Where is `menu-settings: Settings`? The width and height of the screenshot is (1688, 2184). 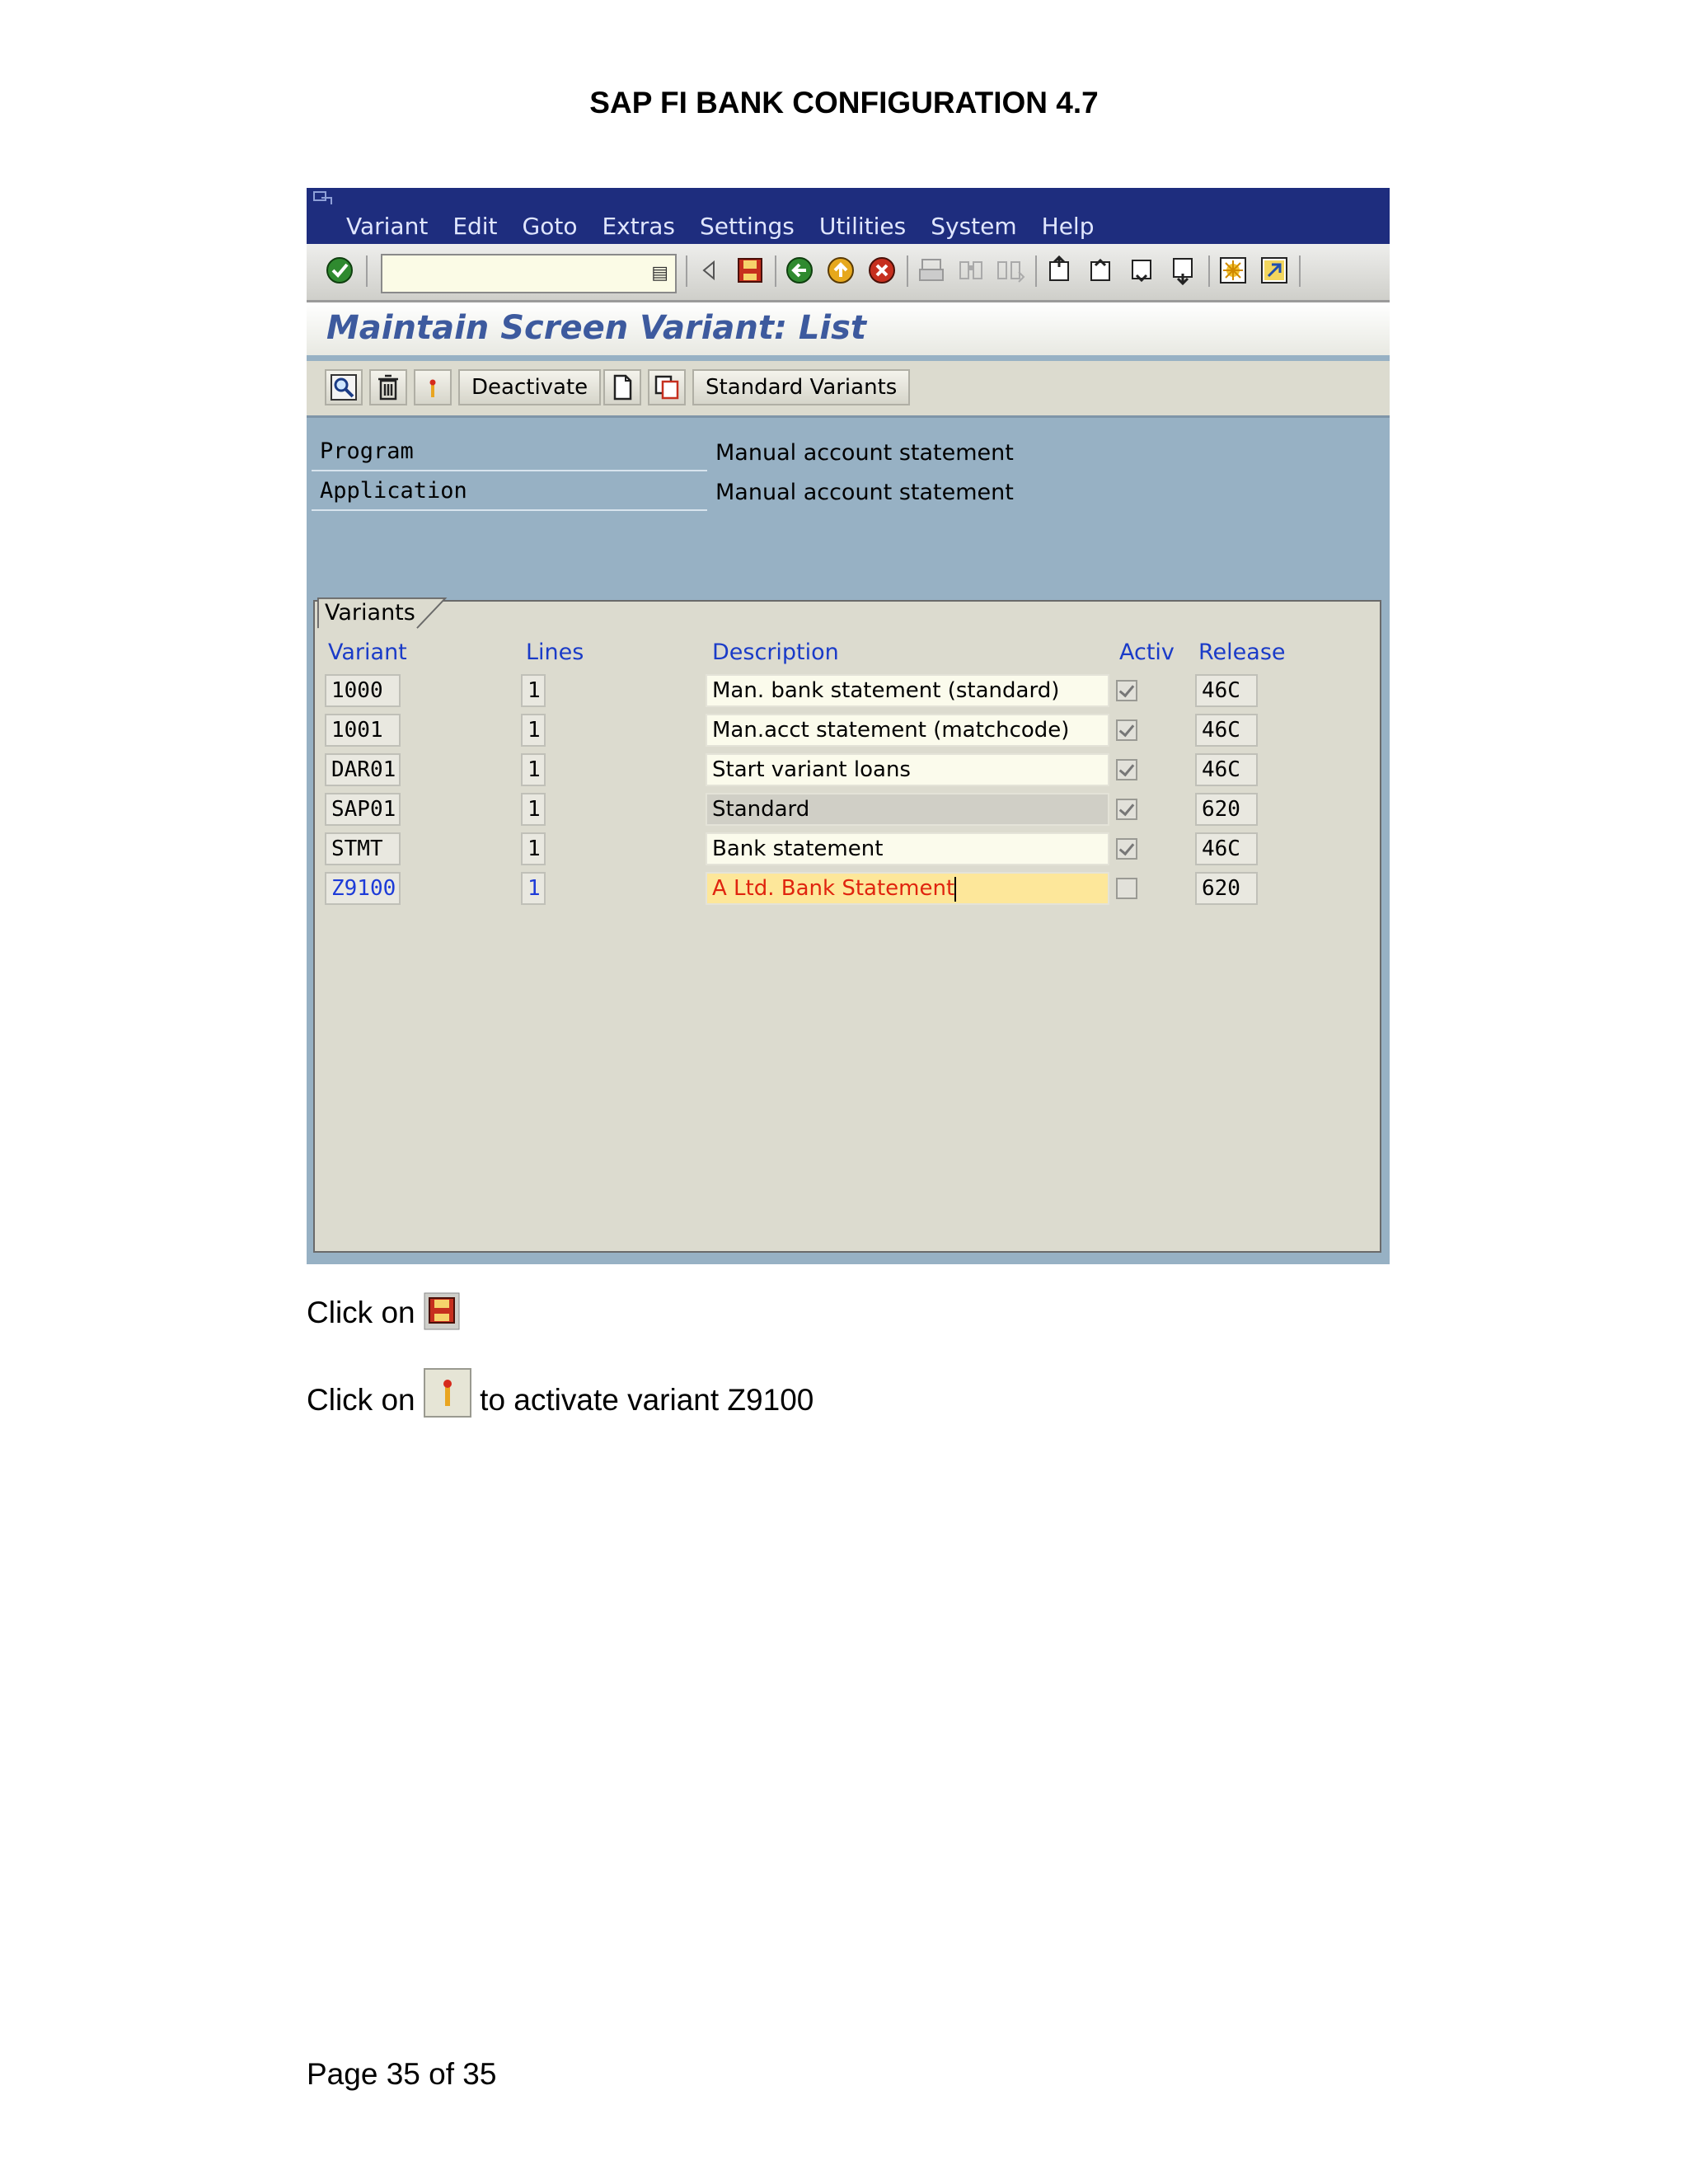 menu-settings: Settings is located at coordinates (747, 226).